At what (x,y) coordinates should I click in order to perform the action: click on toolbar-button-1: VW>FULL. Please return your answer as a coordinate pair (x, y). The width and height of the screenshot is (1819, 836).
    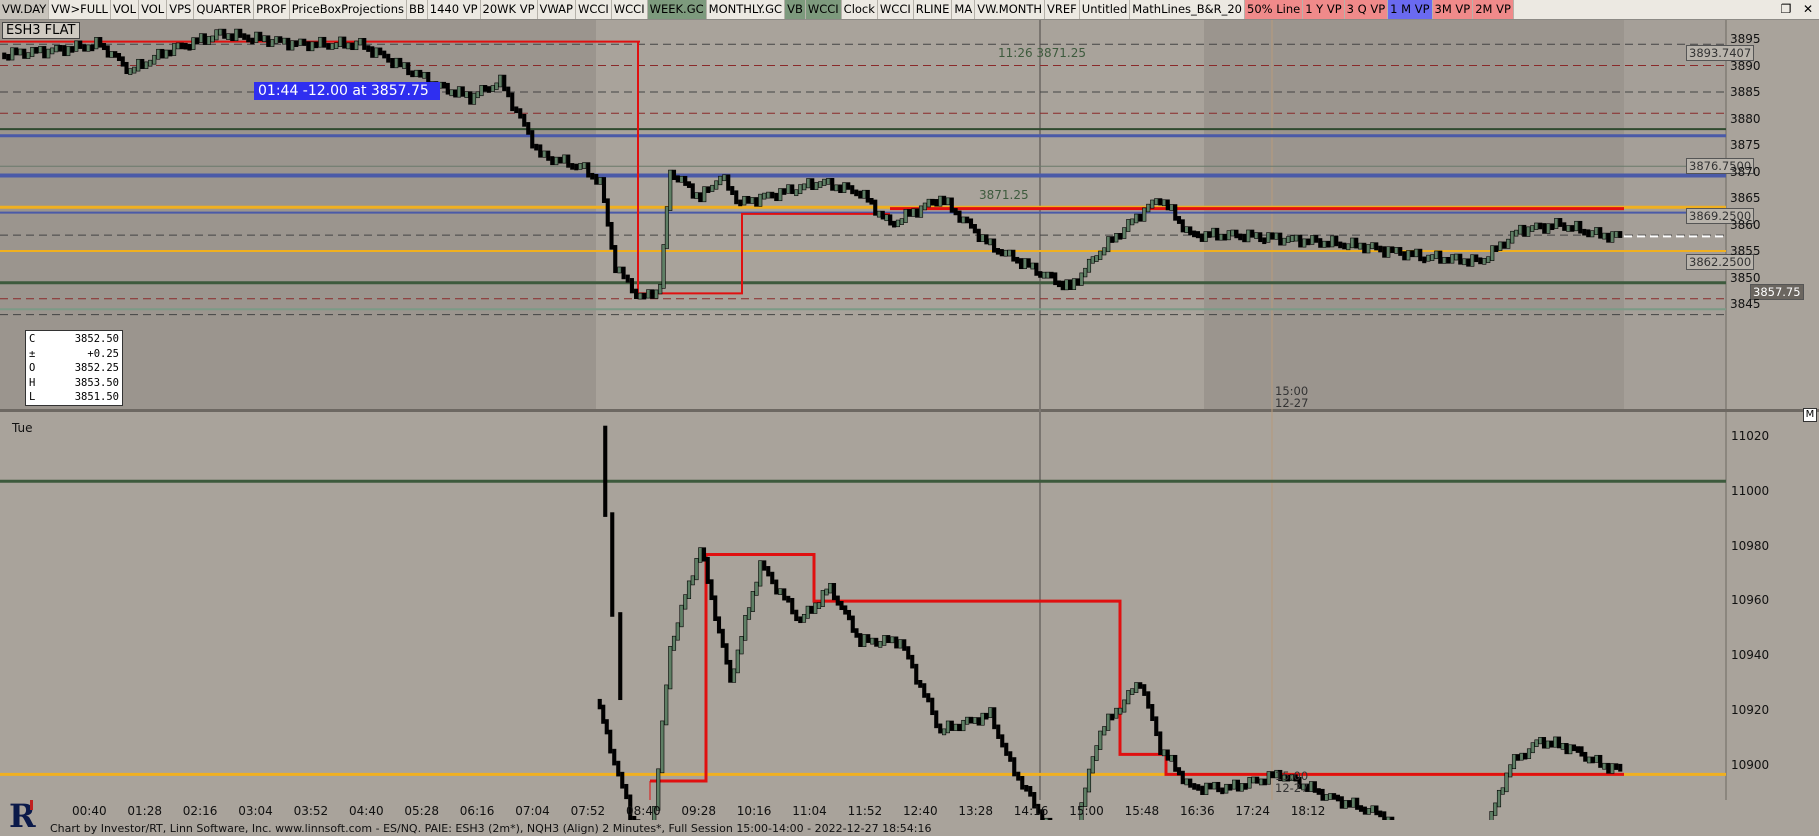
    Looking at the image, I should click on (80, 9).